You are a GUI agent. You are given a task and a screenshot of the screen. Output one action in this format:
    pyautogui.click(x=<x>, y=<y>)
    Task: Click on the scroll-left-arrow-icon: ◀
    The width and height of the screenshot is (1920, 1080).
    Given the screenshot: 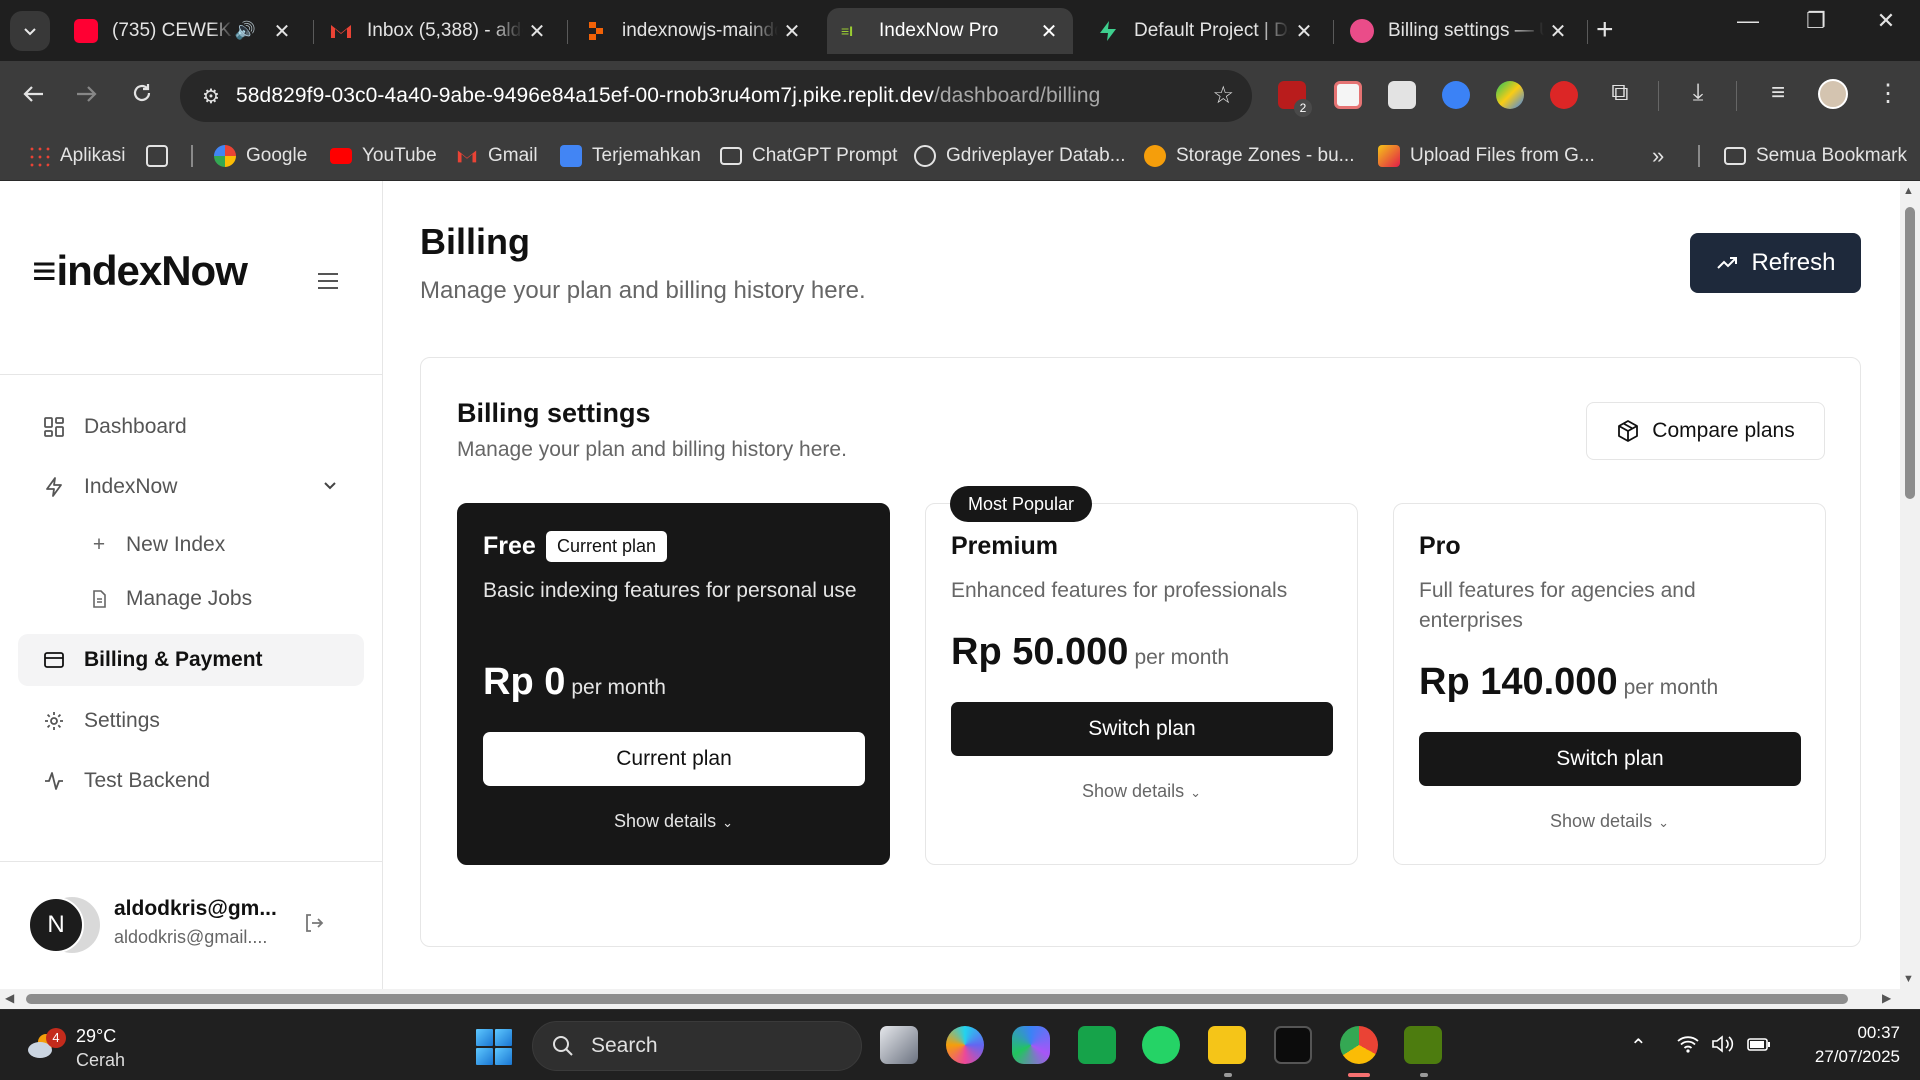 What is the action you would take?
    pyautogui.click(x=9, y=998)
    